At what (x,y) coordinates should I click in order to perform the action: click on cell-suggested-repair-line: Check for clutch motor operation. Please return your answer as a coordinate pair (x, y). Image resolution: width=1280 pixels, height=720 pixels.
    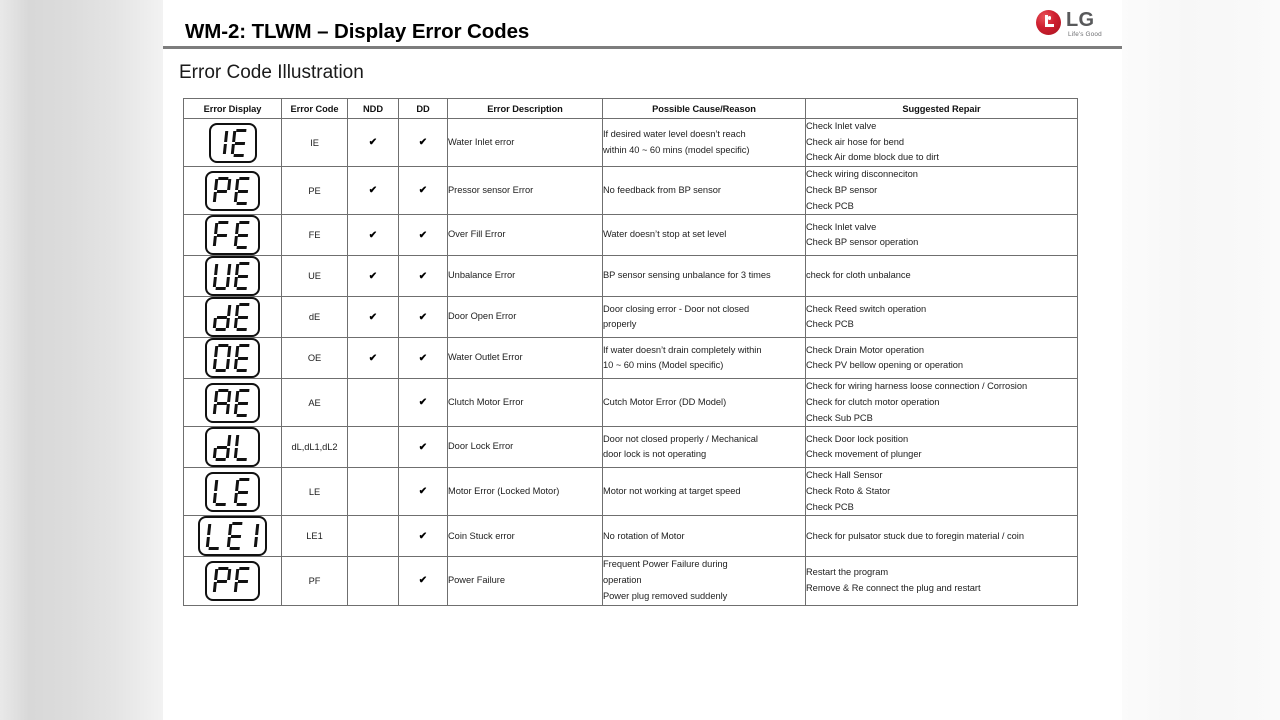
    Looking at the image, I should click on (873, 401).